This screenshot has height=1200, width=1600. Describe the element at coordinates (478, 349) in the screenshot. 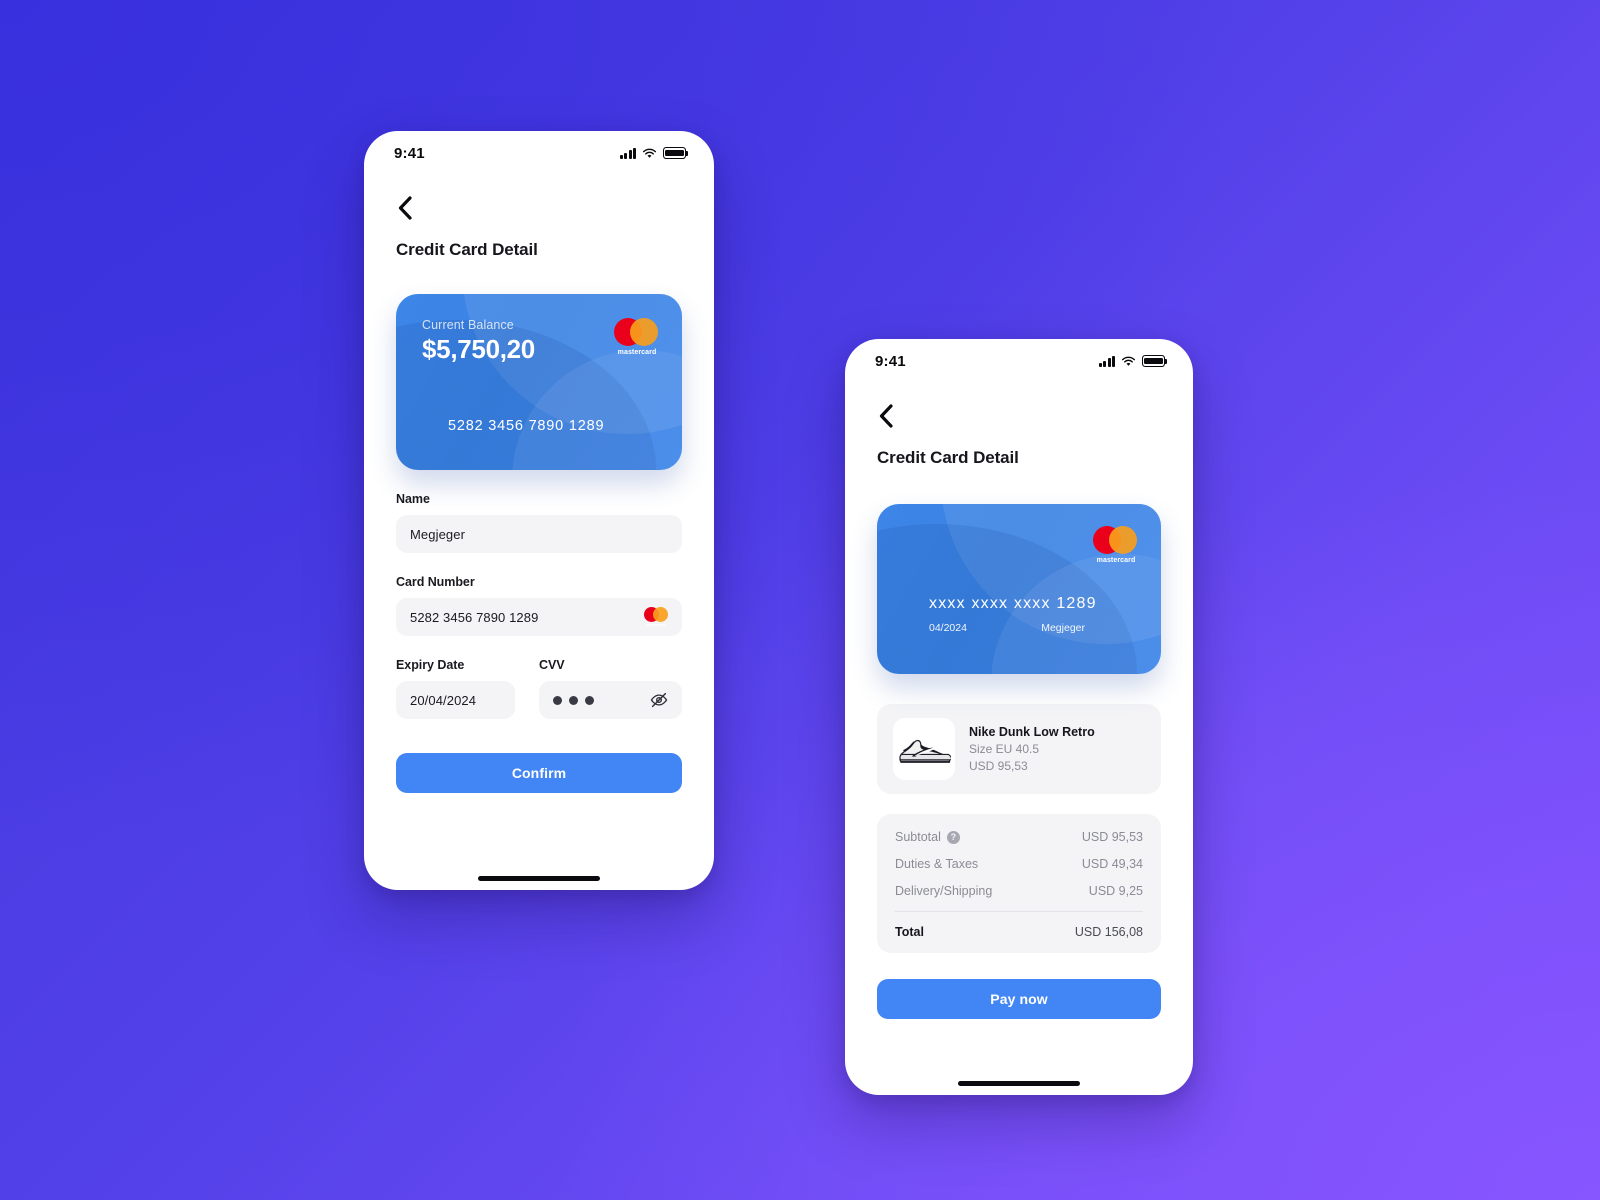

I see `balance-value: $5,750,20` at that location.